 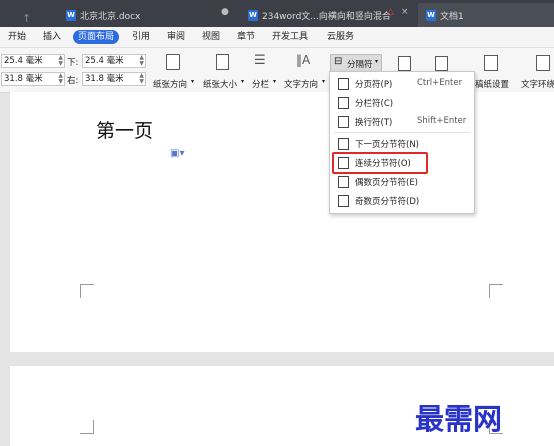 What do you see at coordinates (73, 63) in the screenshot?
I see `bottom-margin-label: 下:` at bounding box center [73, 63].